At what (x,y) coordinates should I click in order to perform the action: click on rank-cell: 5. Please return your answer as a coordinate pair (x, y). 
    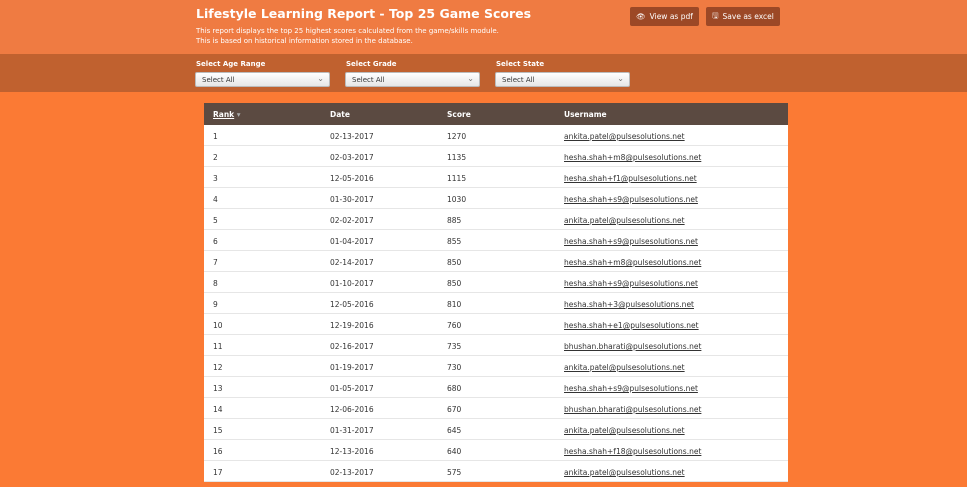
    Looking at the image, I should click on (215, 220).